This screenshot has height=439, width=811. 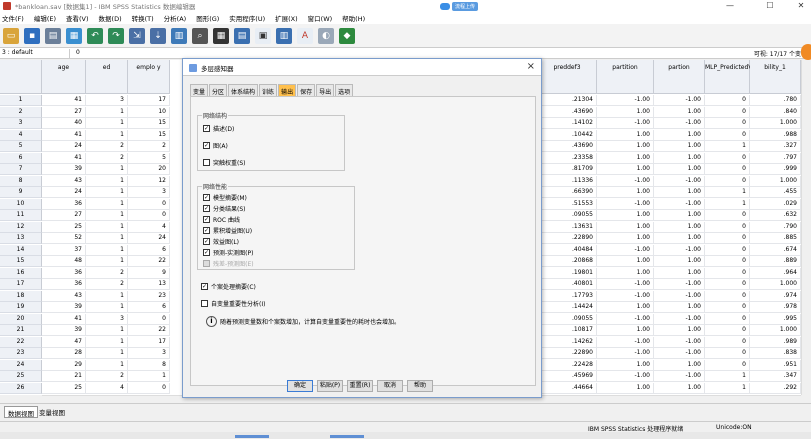 I want to click on close-button: ✕, so click(x=800, y=6).